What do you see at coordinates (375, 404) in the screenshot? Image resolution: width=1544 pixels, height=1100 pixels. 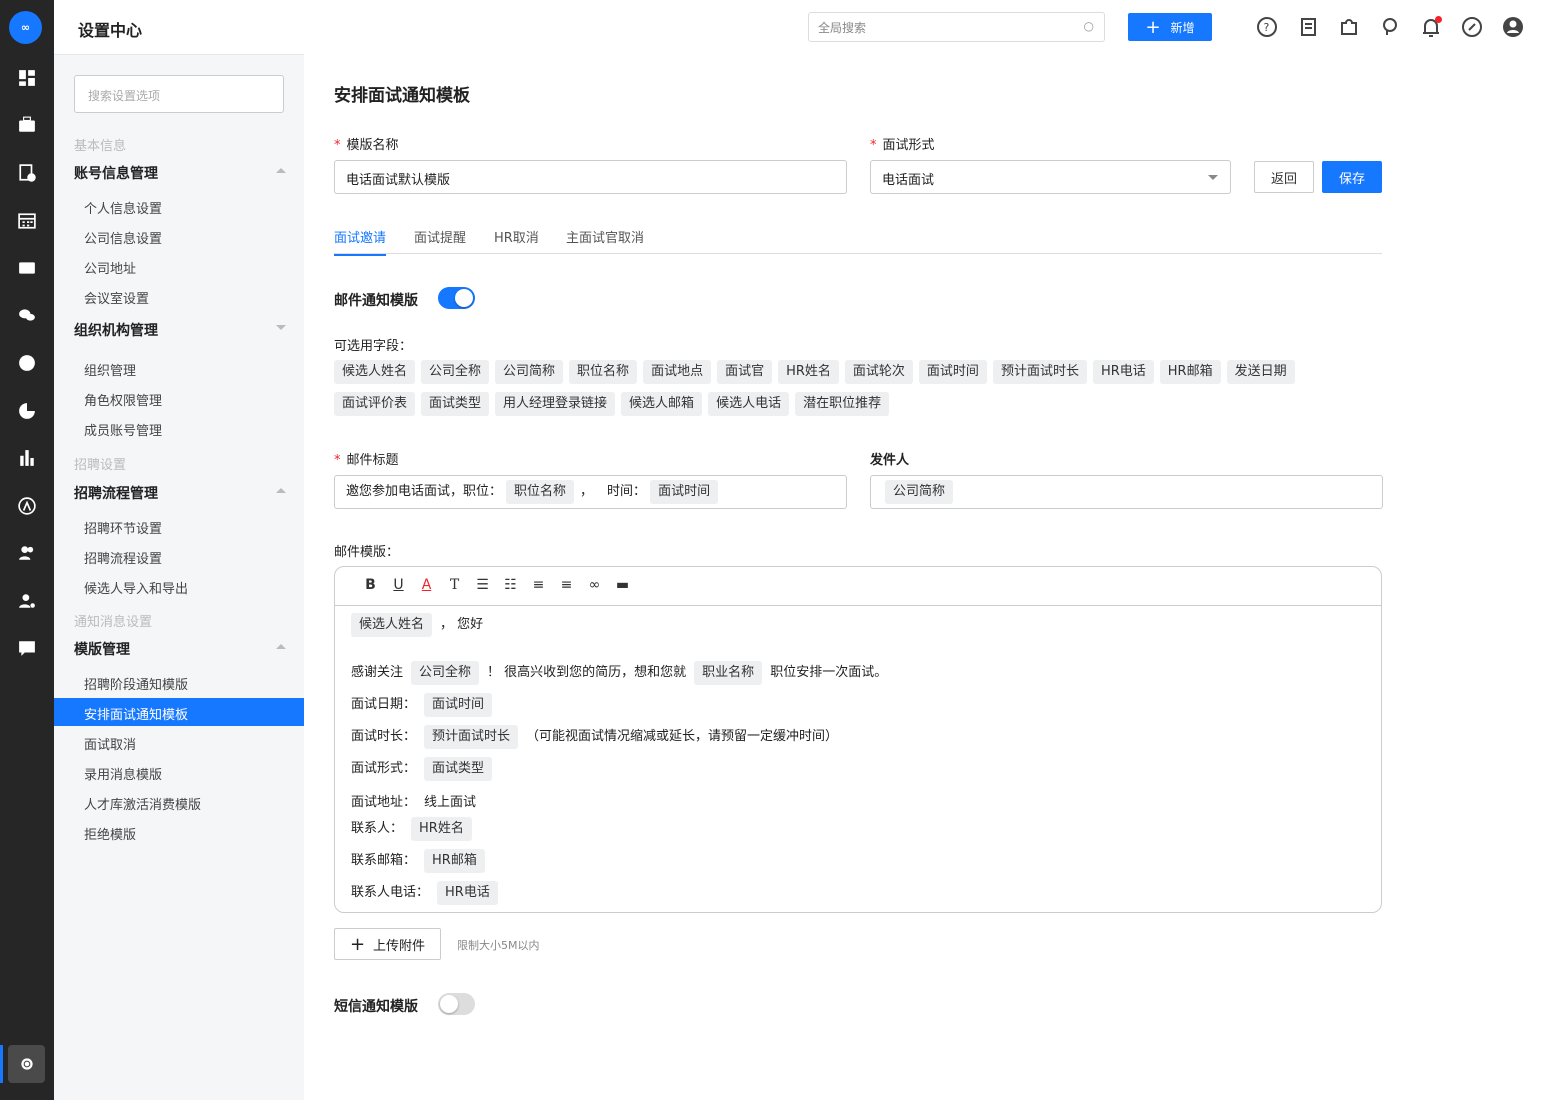 I see `field-tag: 面试评价表` at bounding box center [375, 404].